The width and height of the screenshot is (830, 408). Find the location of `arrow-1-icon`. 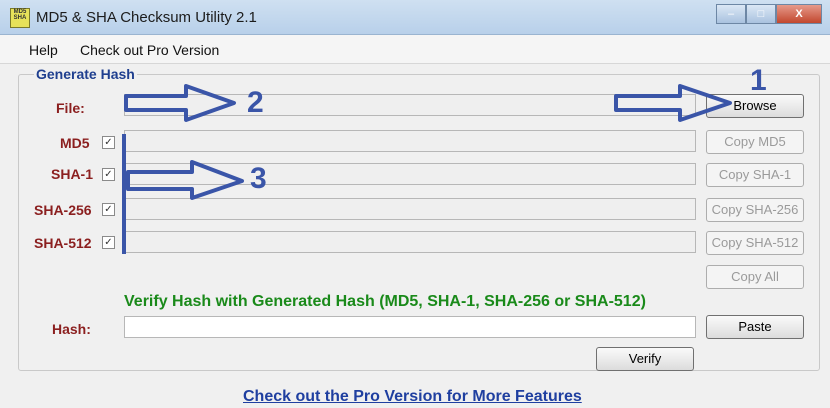

arrow-1-icon is located at coordinates (673, 103).